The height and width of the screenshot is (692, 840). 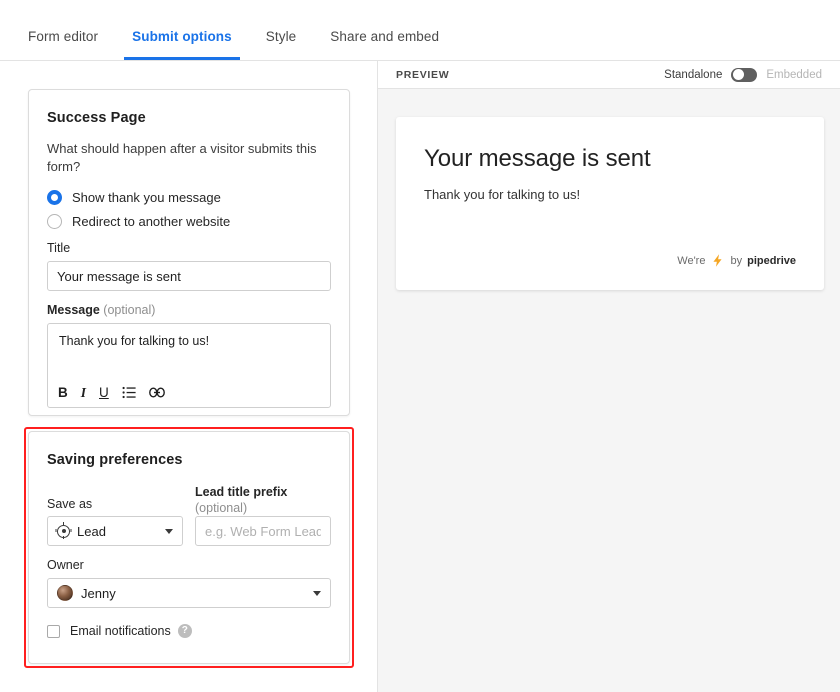 I want to click on preview-mode-toggle-group: Standalone Embedded, so click(x=743, y=74).